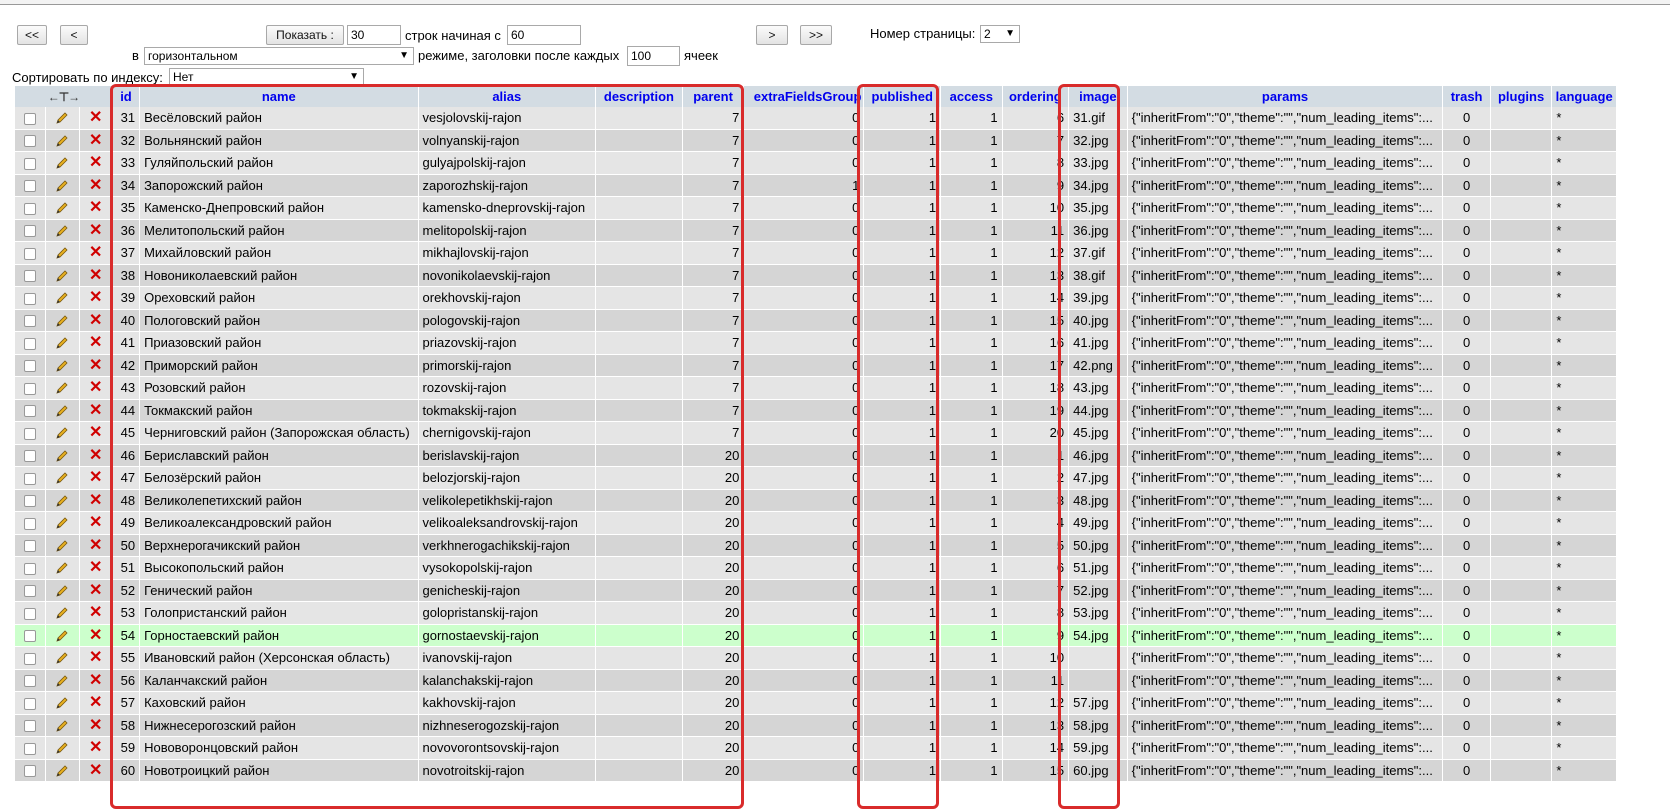 The width and height of the screenshot is (1670, 812). Describe the element at coordinates (32, 35) in the screenshot. I see `first-page-button: <<` at that location.